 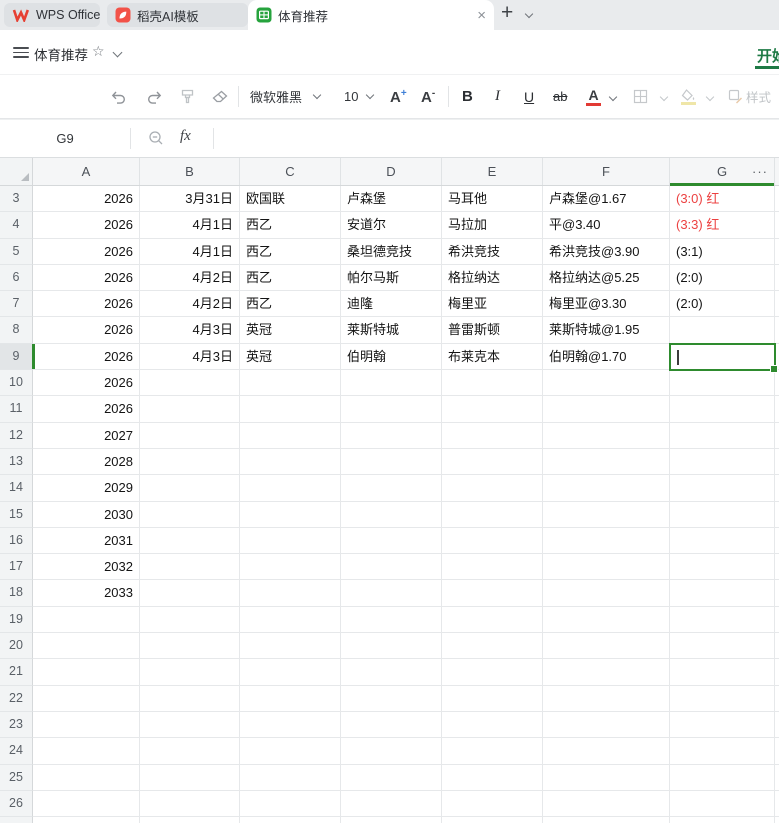 What do you see at coordinates (722, 383) in the screenshot?
I see `cell-G10` at bounding box center [722, 383].